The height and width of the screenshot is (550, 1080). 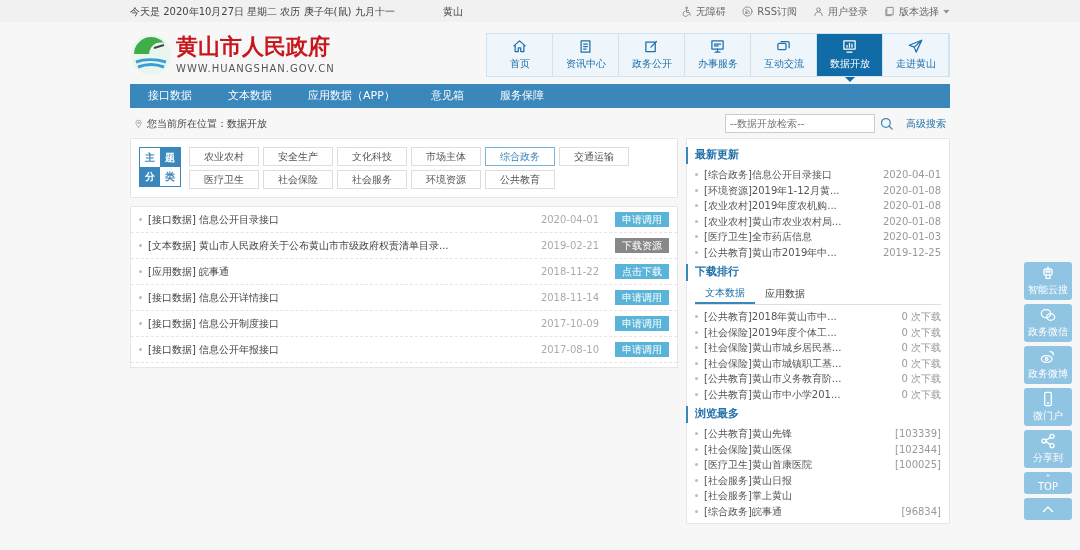 What do you see at coordinates (920, 511) in the screenshot?
I see `meta-text: [96834]` at bounding box center [920, 511].